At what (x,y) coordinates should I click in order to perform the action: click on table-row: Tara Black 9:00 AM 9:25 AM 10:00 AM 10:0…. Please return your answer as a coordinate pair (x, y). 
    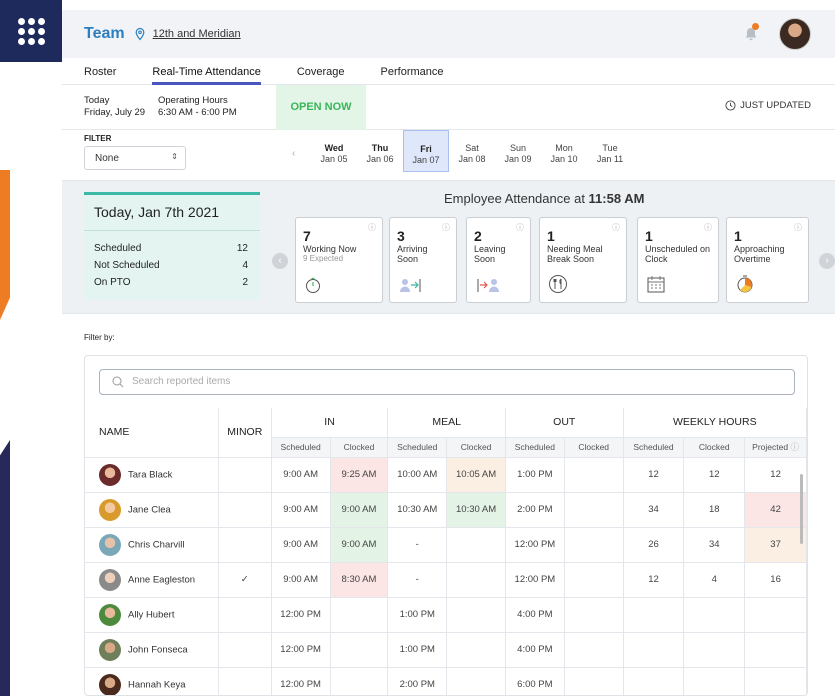
    Looking at the image, I should click on (446, 475).